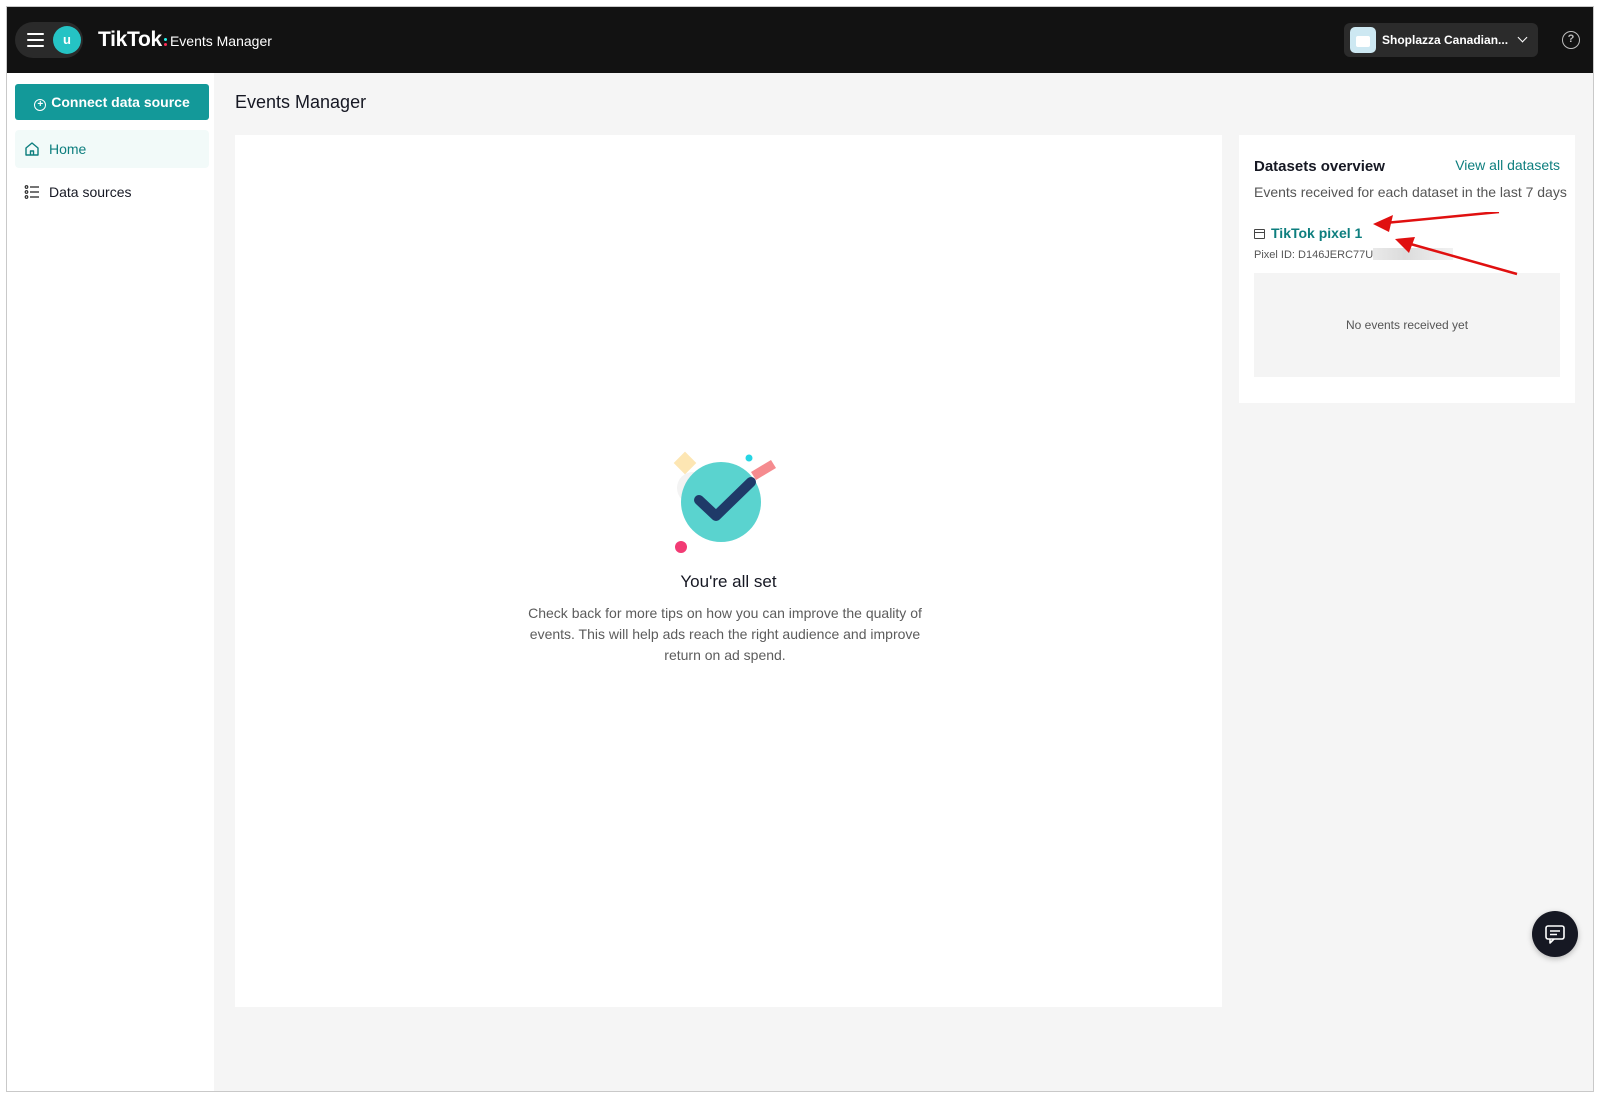  What do you see at coordinates (1259, 234) in the screenshot?
I see `calendar-icon` at bounding box center [1259, 234].